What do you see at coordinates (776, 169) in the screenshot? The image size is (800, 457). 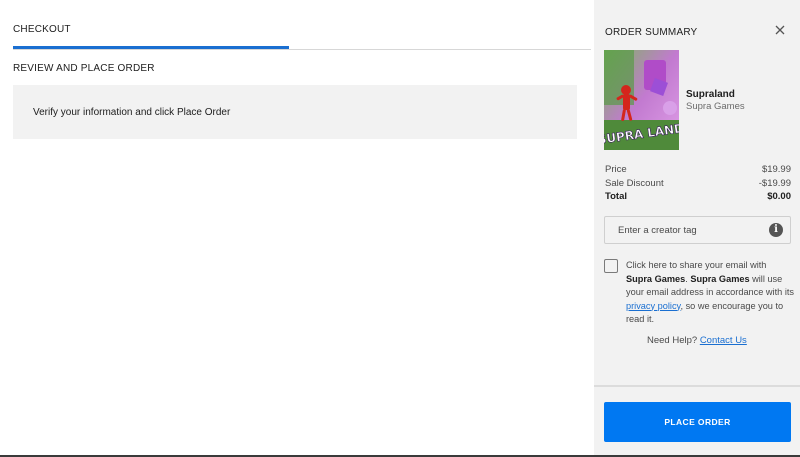 I see `price-value: $19.99` at bounding box center [776, 169].